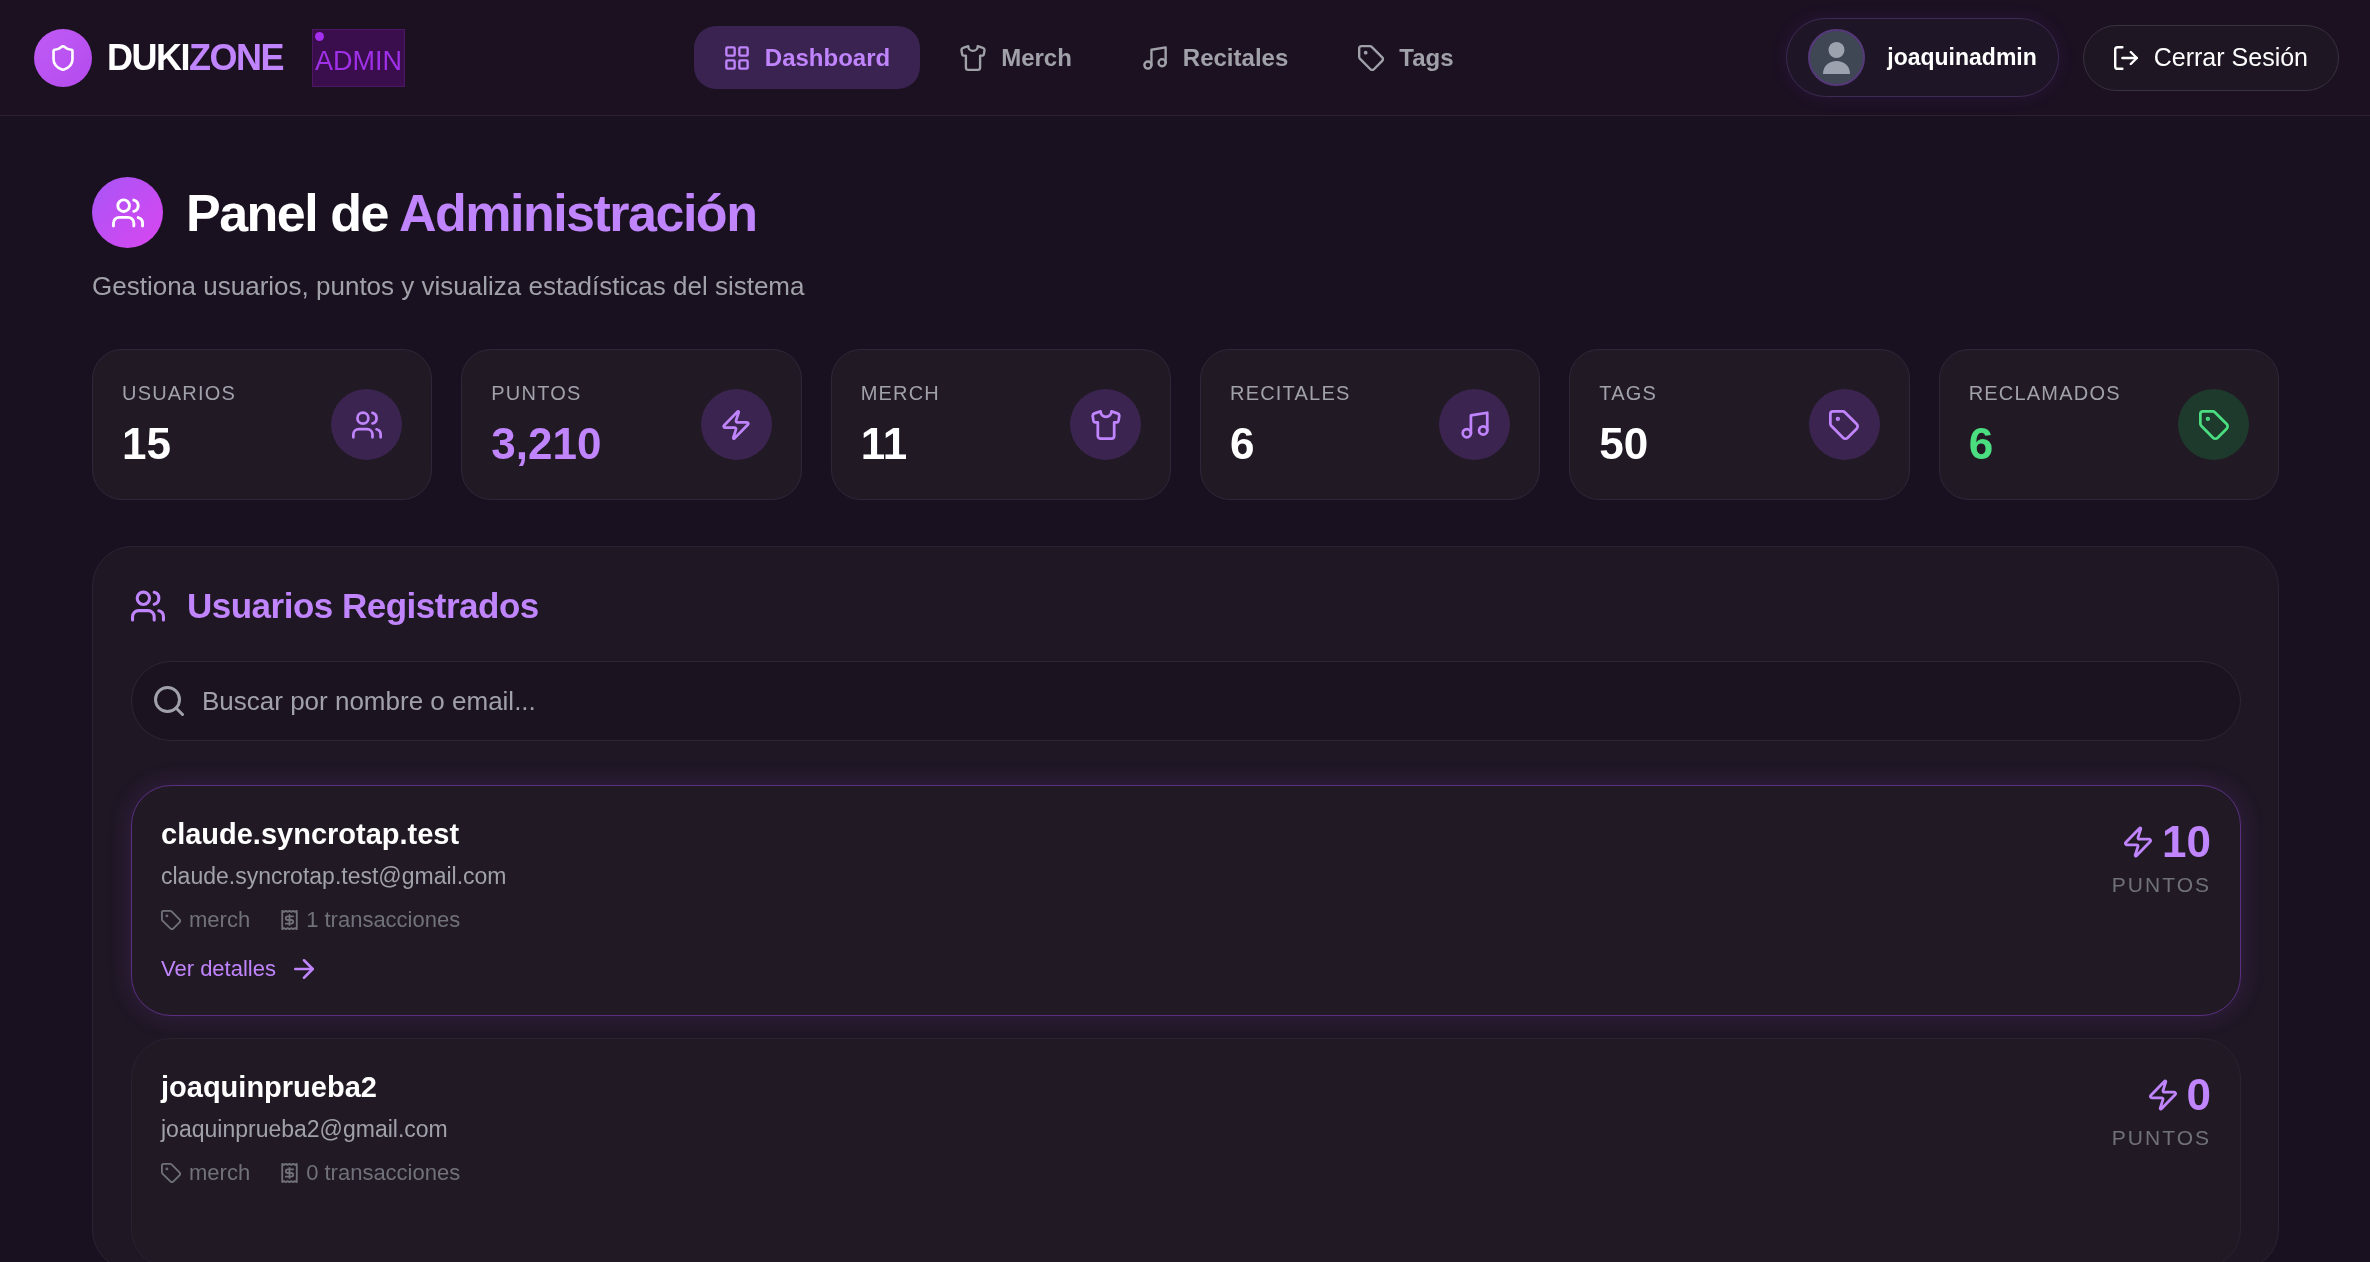 The width and height of the screenshot is (2370, 1262). Describe the element at coordinates (1628, 392) in the screenshot. I see `stat-label: TAGS` at that location.